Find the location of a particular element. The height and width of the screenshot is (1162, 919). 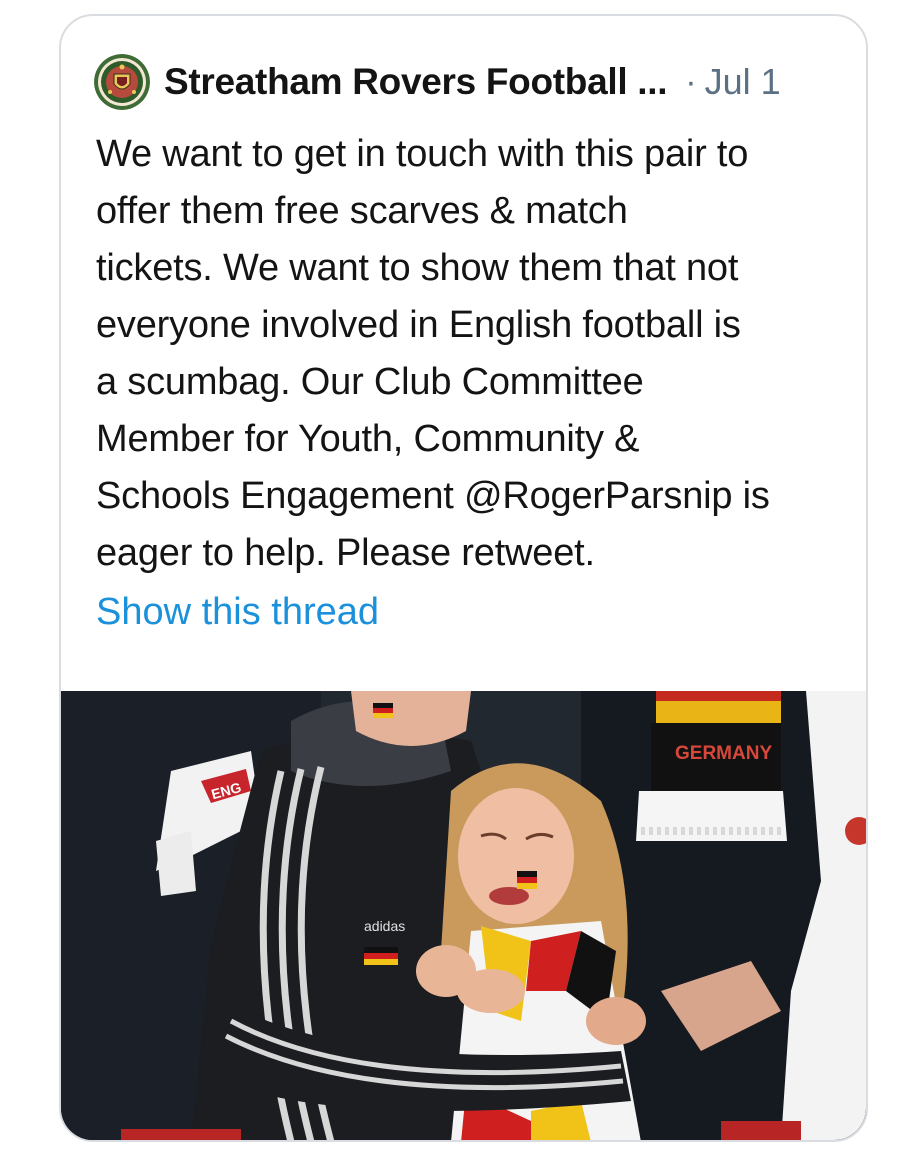

show-thread-link: Show this thread is located at coordinates (237, 612).